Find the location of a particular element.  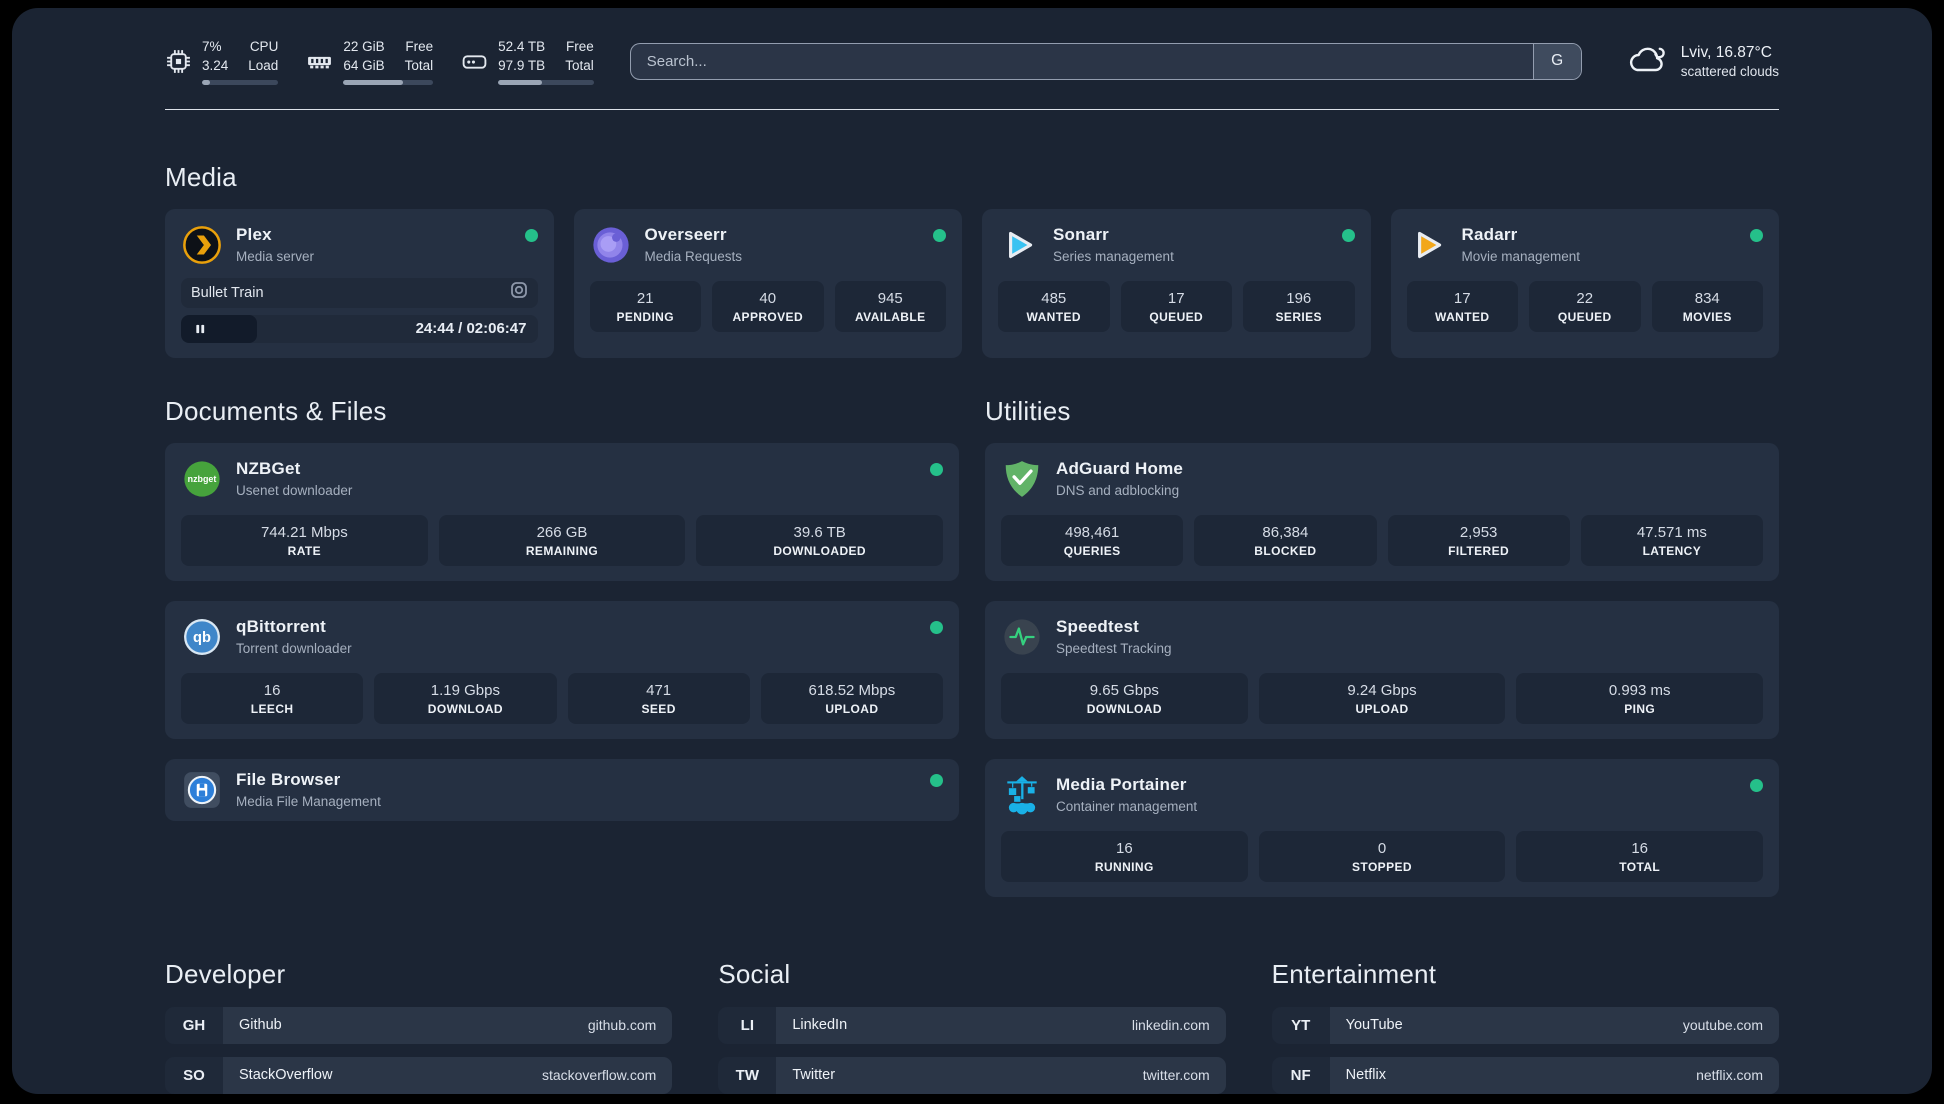

cpu-label-2: Load is located at coordinates (263, 65).